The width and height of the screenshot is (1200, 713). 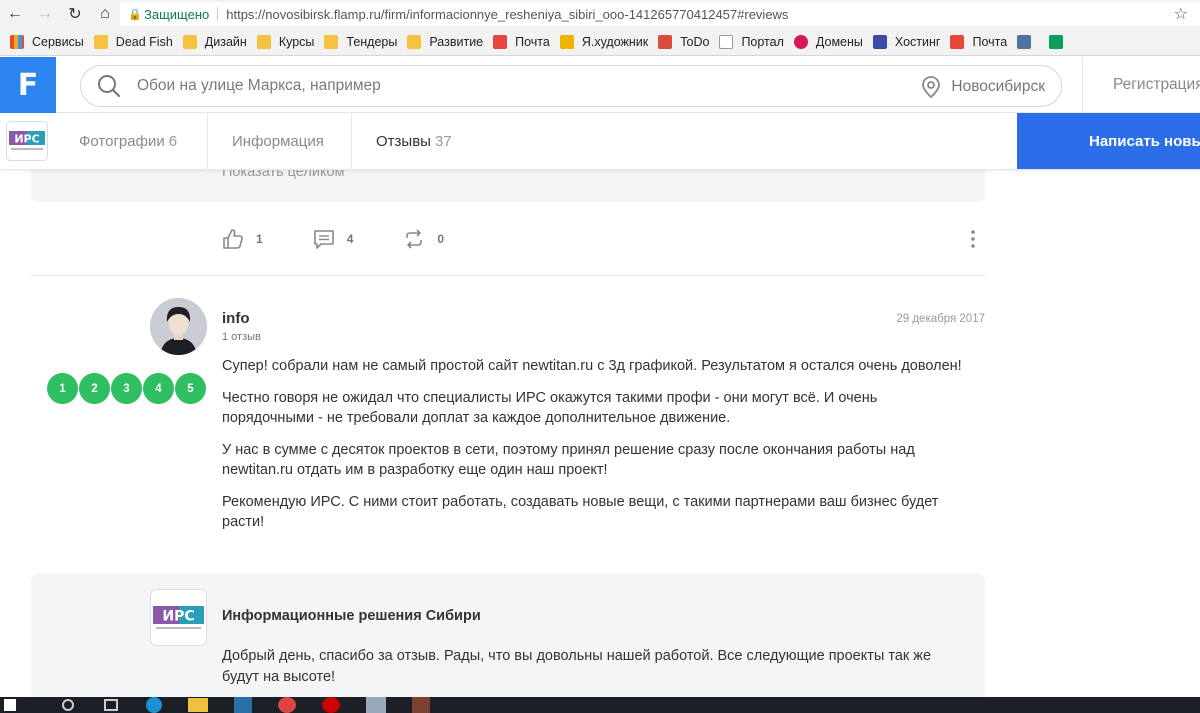 What do you see at coordinates (111, 705) in the screenshot?
I see `task-view-icon` at bounding box center [111, 705].